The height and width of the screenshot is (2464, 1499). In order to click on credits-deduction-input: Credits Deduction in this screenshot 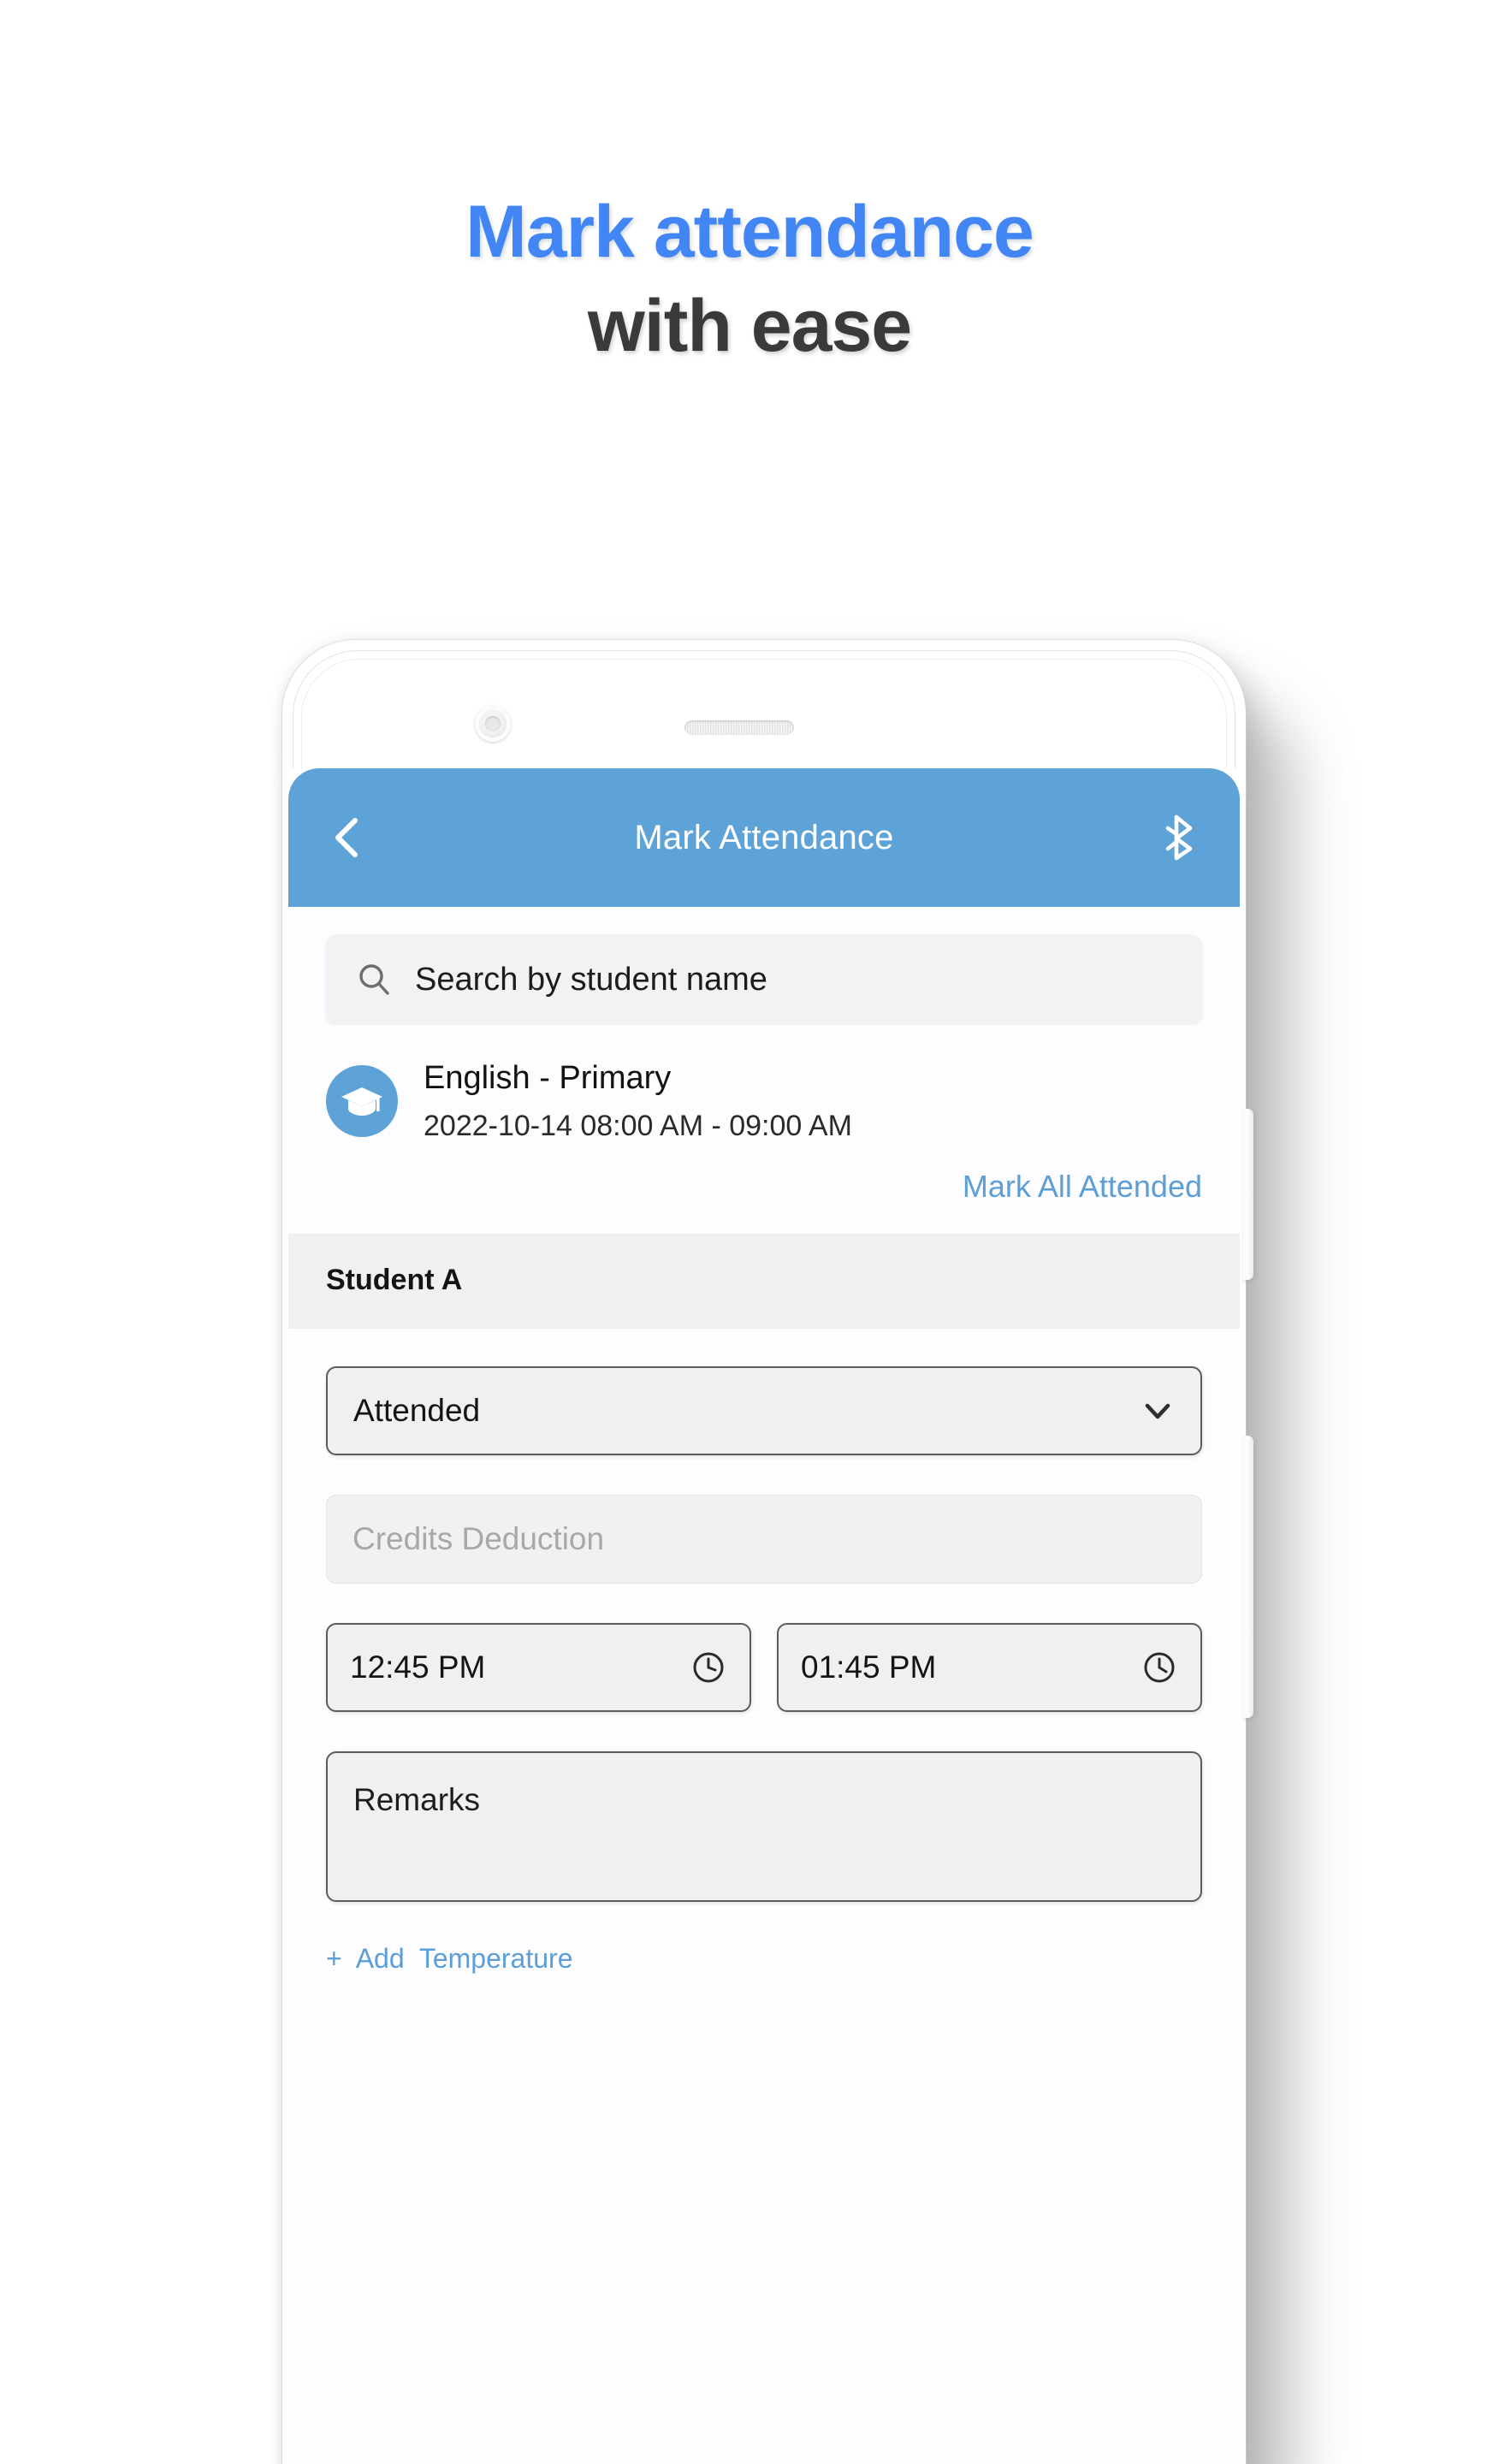, I will do `click(764, 1539)`.